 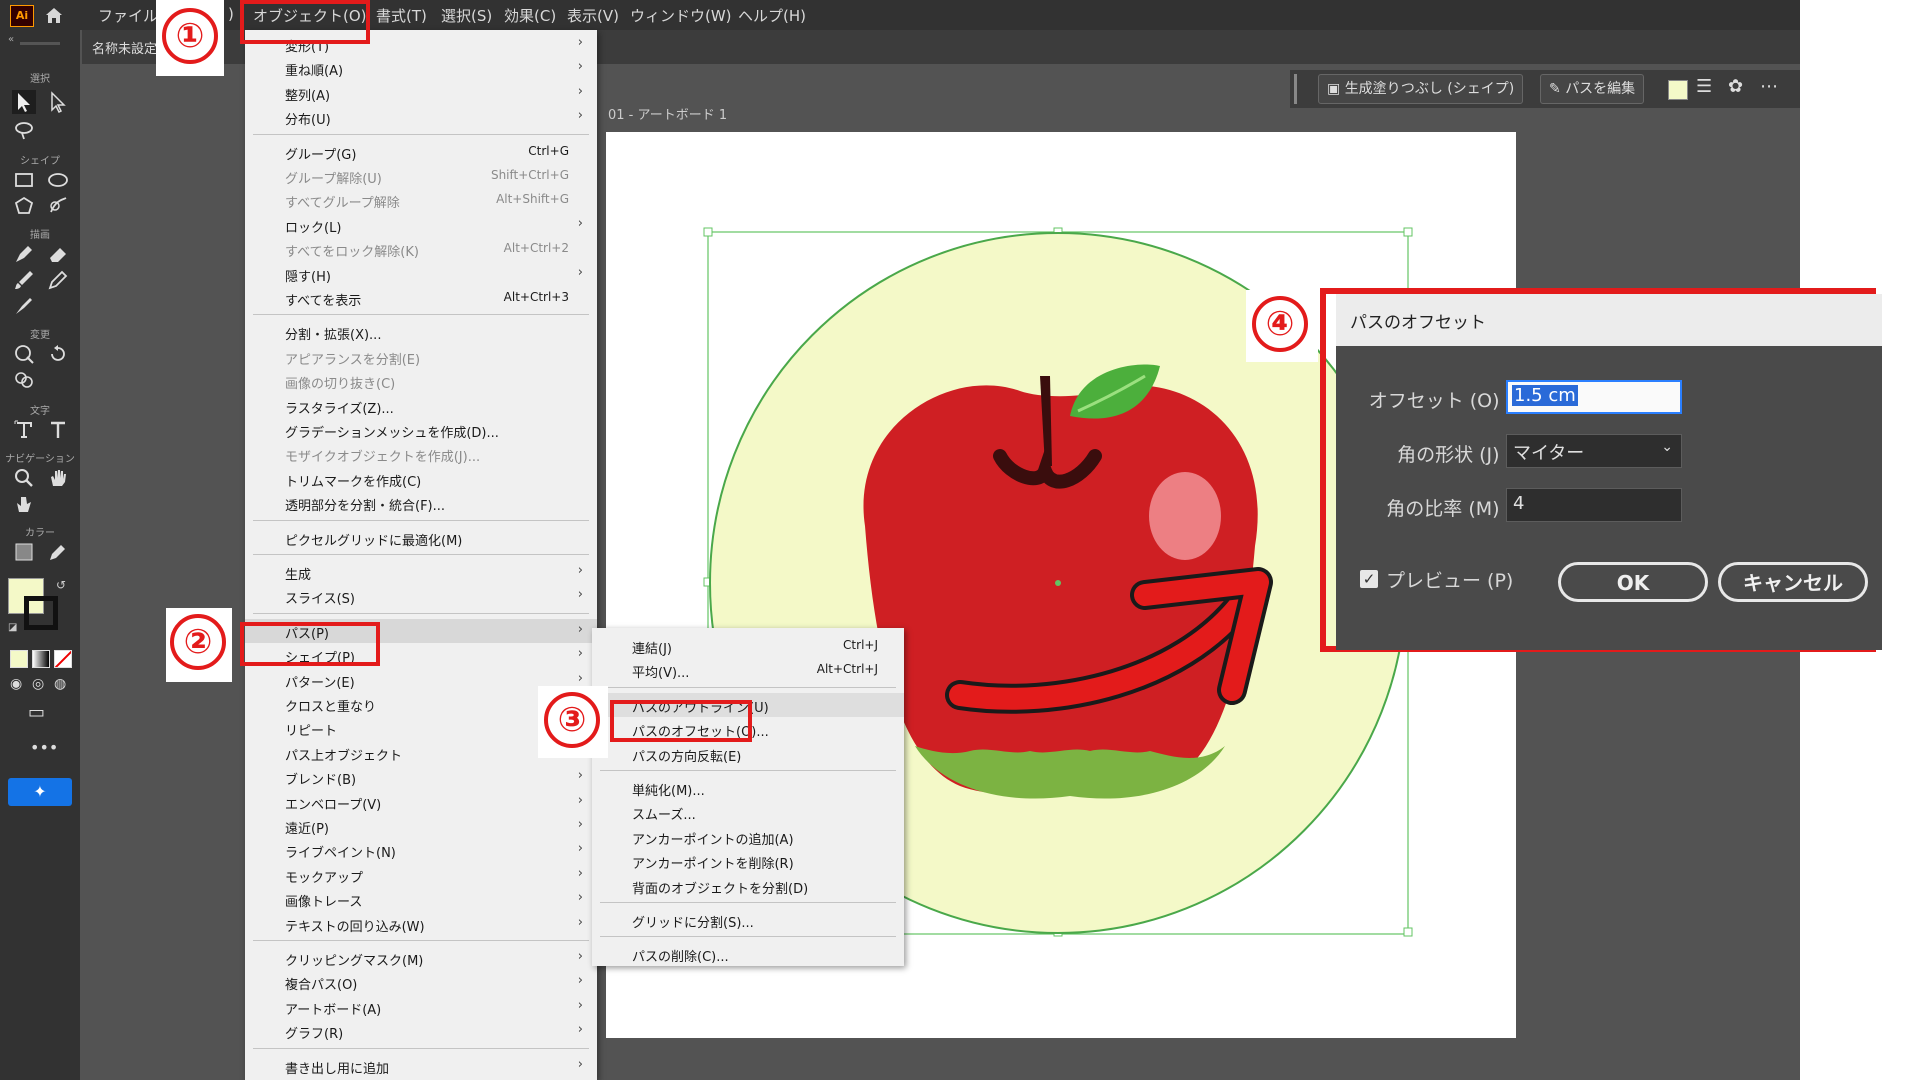 What do you see at coordinates (54, 15) in the screenshot?
I see `home-icon` at bounding box center [54, 15].